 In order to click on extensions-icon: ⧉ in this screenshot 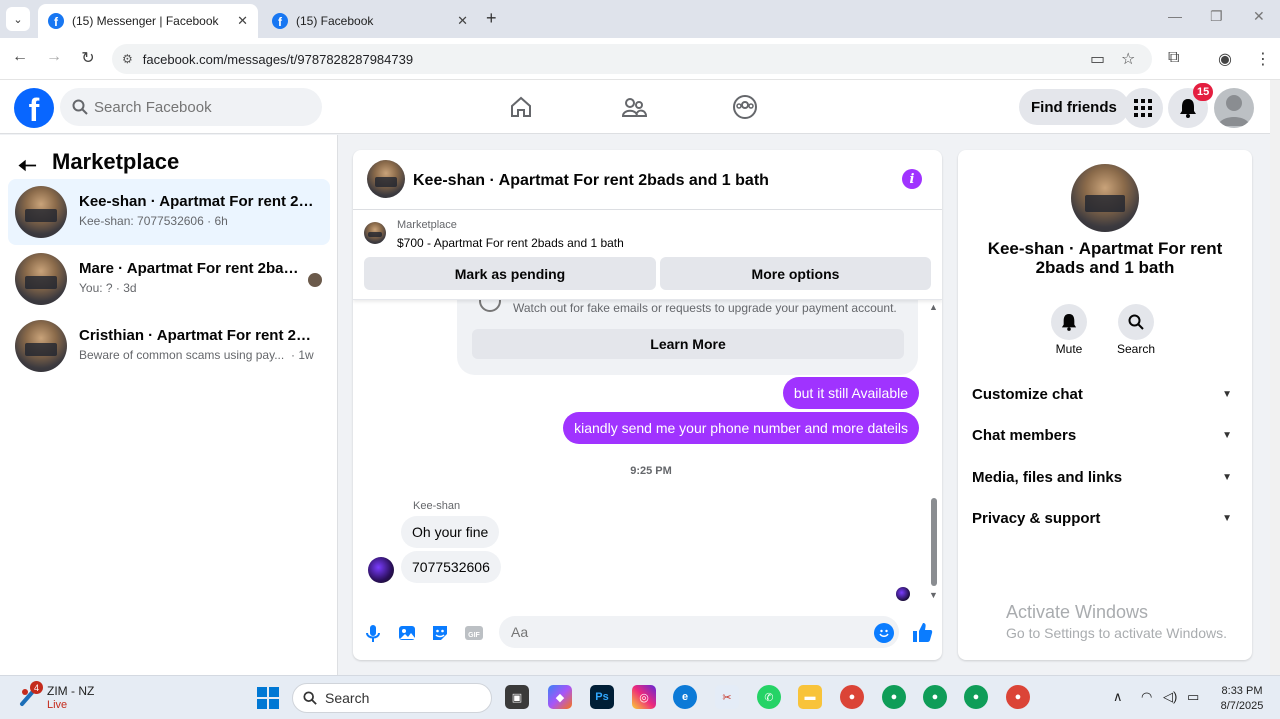, I will do `click(1173, 58)`.